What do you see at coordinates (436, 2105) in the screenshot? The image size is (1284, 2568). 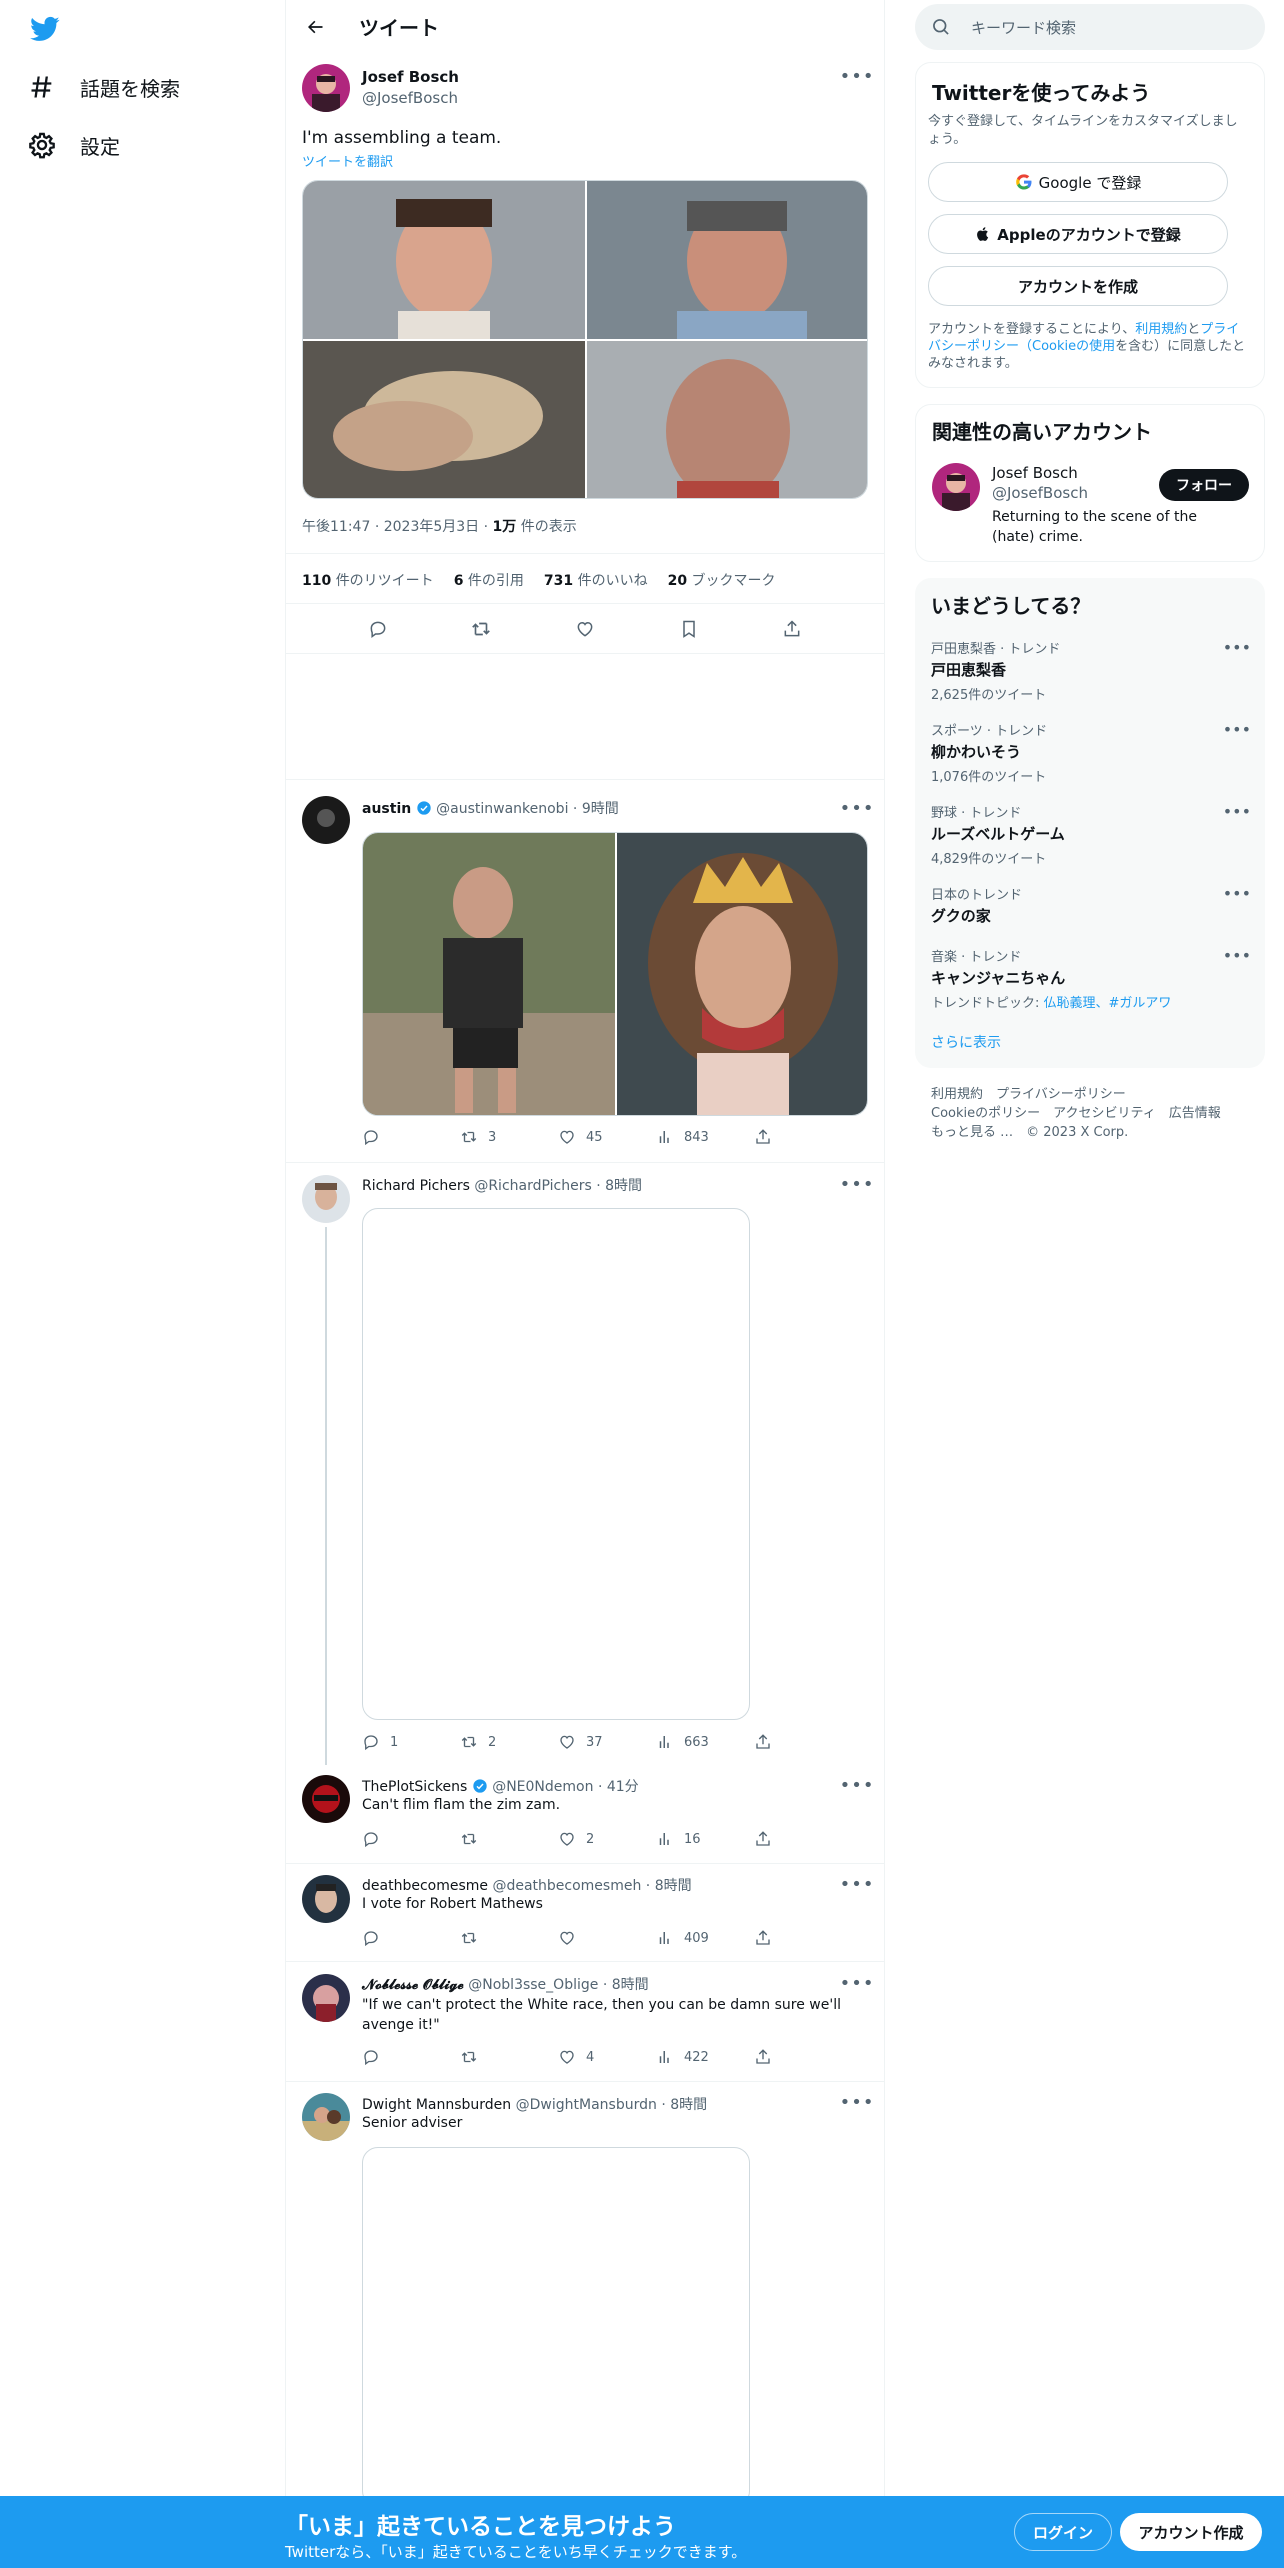 I see `reply-author-name: Dwight Mannsburden` at bounding box center [436, 2105].